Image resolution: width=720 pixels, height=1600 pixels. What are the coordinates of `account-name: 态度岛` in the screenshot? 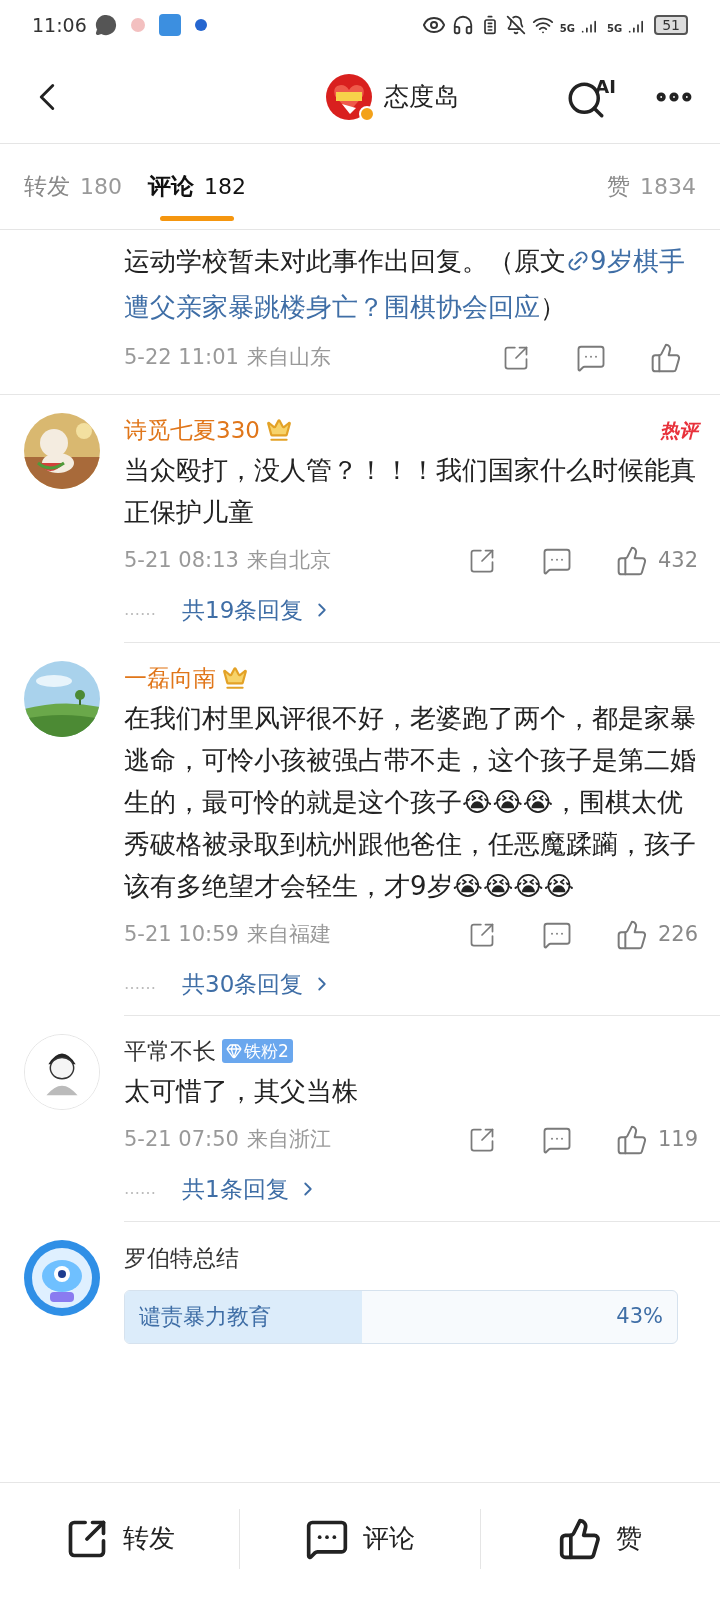 It's located at (422, 96).